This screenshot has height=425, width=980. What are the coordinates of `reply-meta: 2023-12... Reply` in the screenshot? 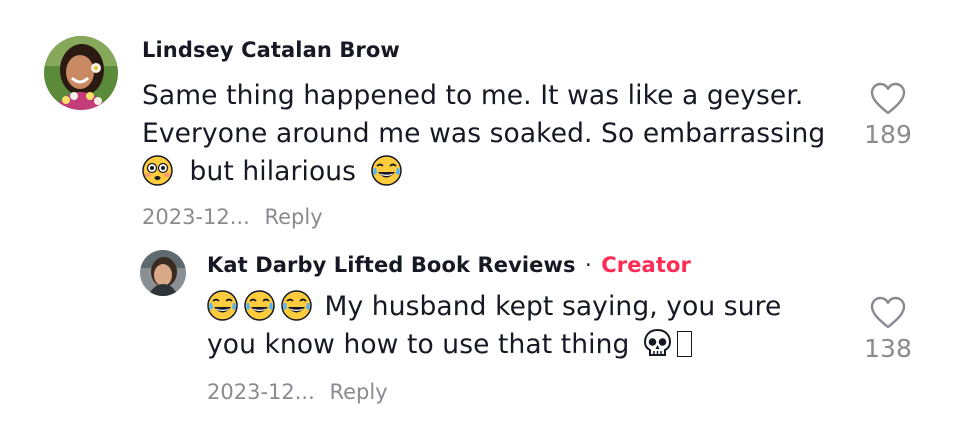 It's located at (297, 392).